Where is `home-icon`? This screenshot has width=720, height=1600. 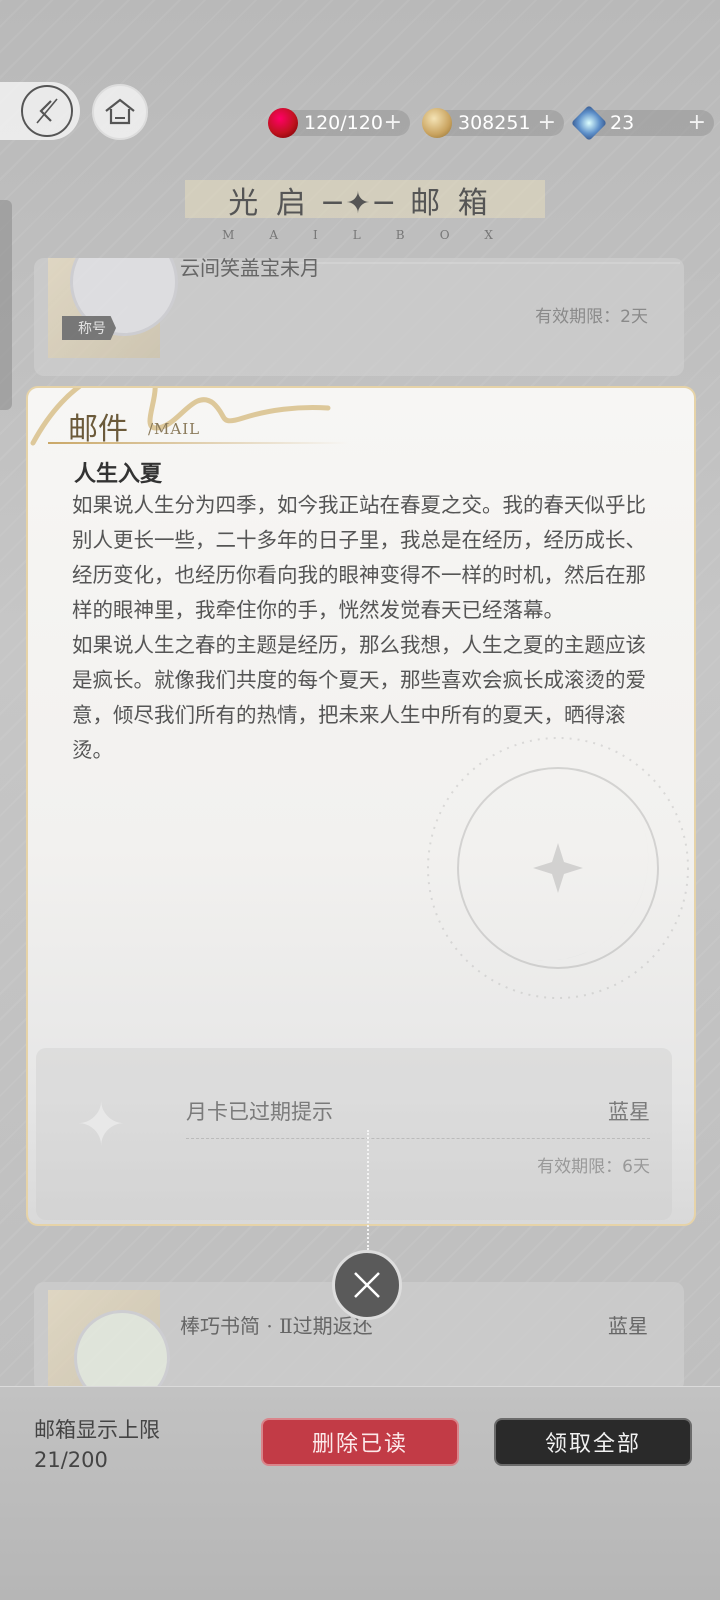
home-icon is located at coordinates (120, 111).